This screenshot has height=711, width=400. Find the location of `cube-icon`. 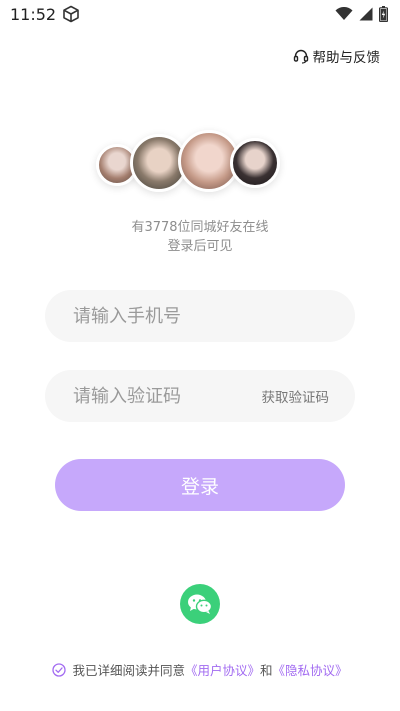

cube-icon is located at coordinates (71, 14).